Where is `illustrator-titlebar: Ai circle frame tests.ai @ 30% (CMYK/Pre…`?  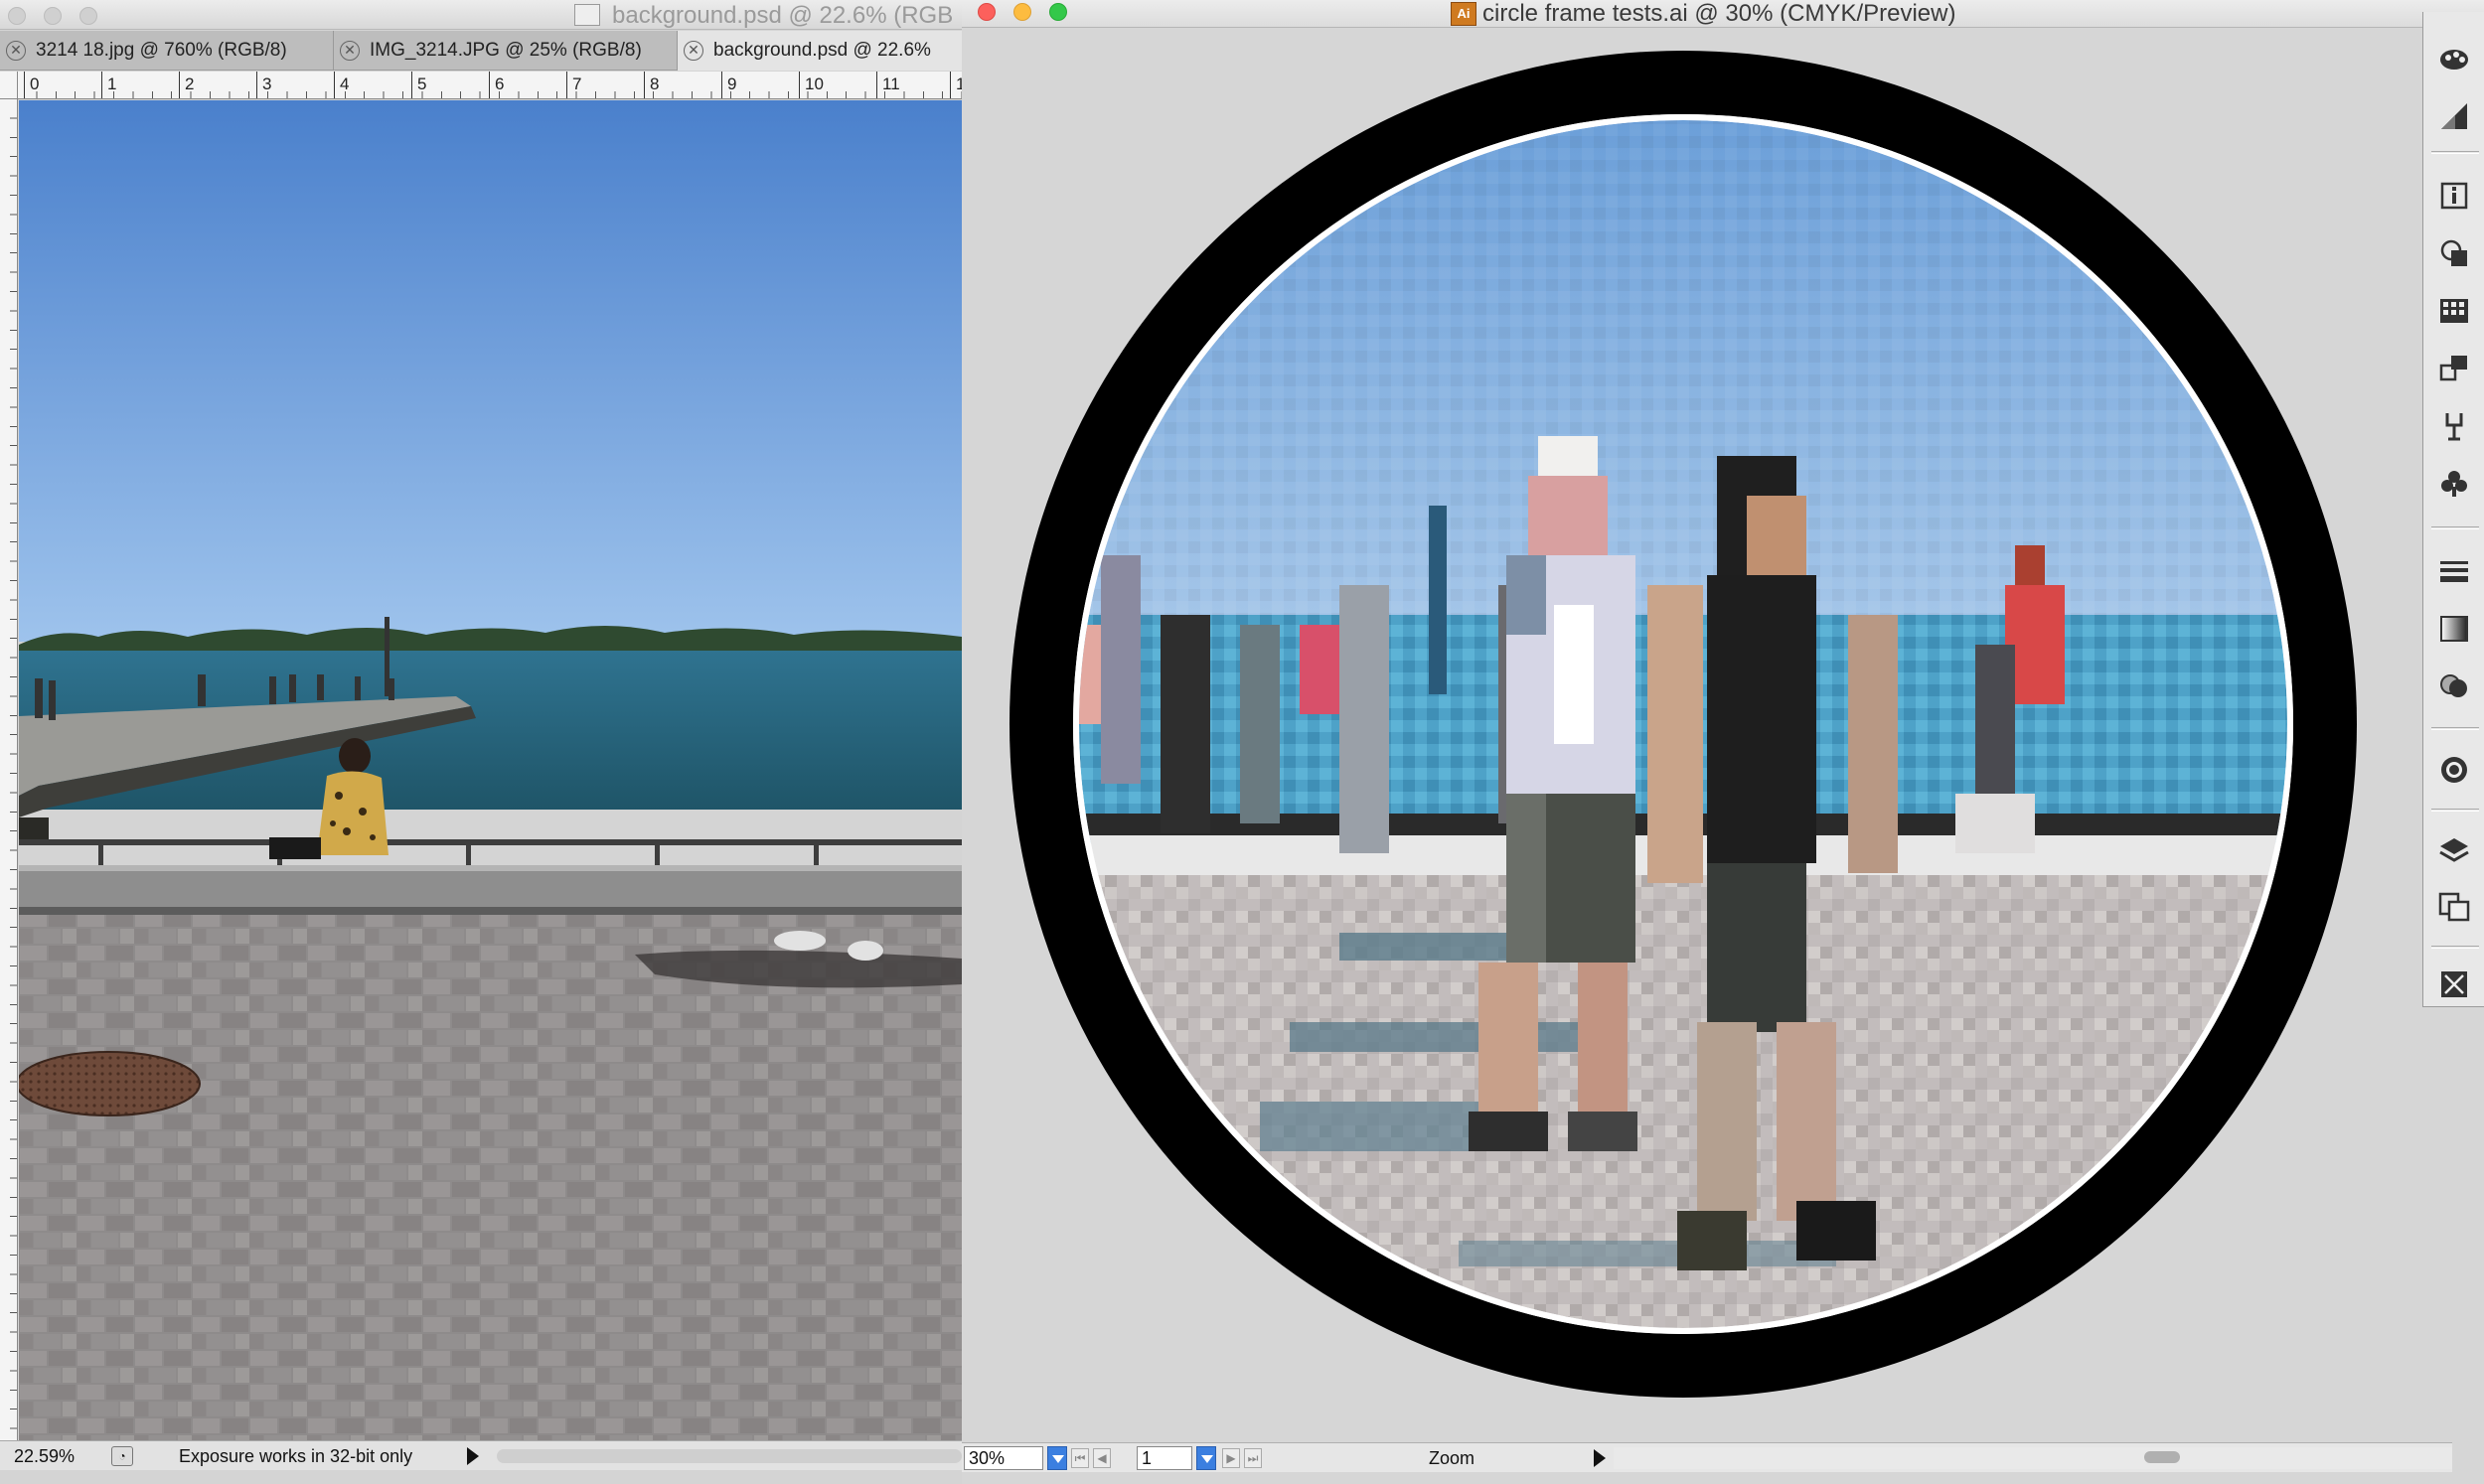
illustrator-titlebar: Ai circle frame tests.ai @ 30% (CMYK/Pre… is located at coordinates (1723, 14).